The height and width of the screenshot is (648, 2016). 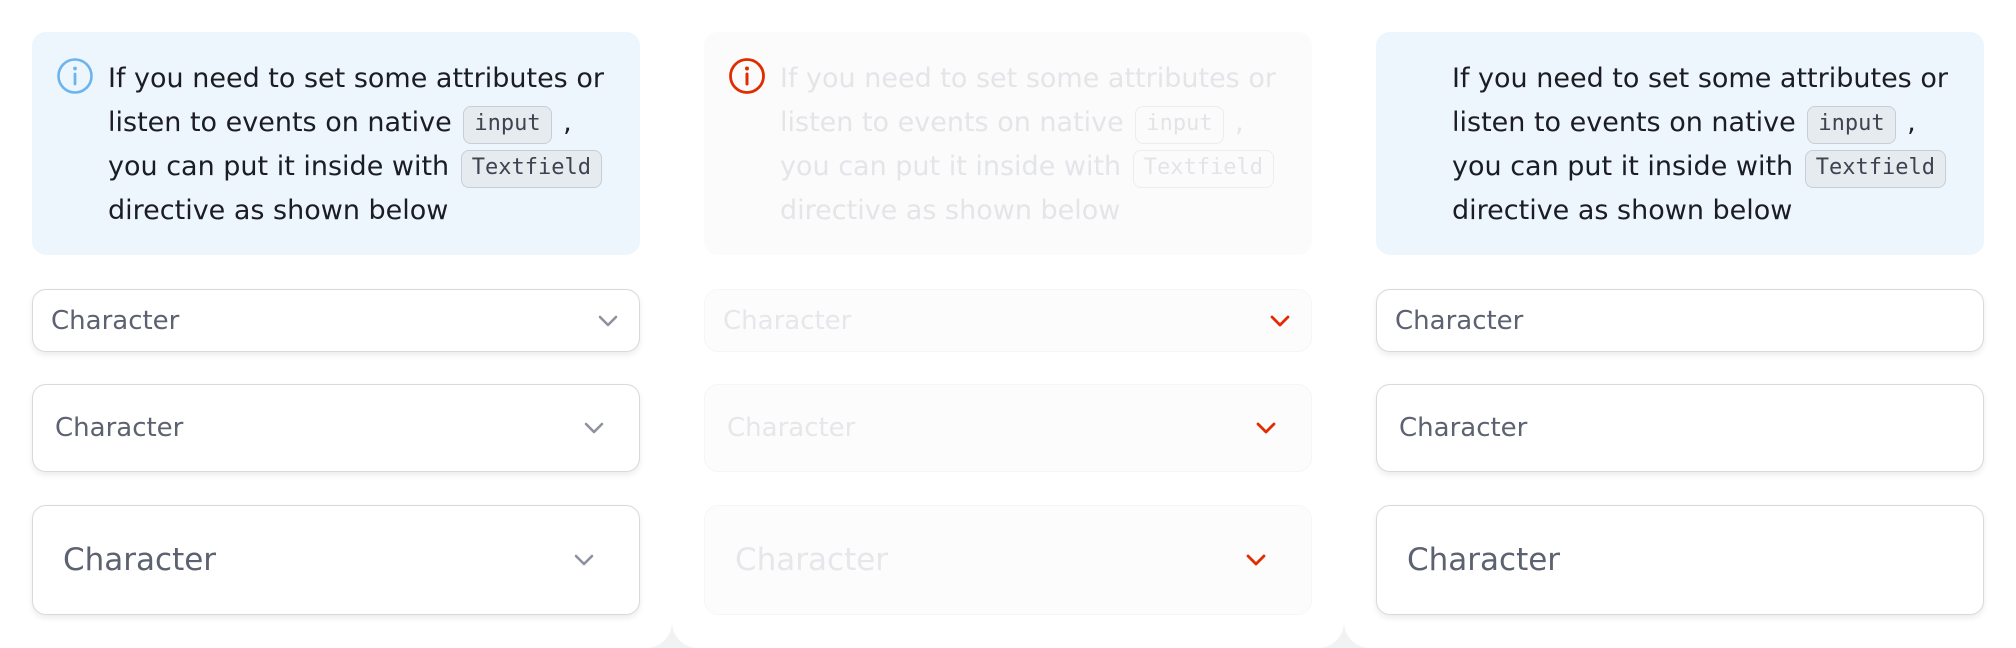 What do you see at coordinates (1008, 320) in the screenshot?
I see `select-field-small-disabled: Character` at bounding box center [1008, 320].